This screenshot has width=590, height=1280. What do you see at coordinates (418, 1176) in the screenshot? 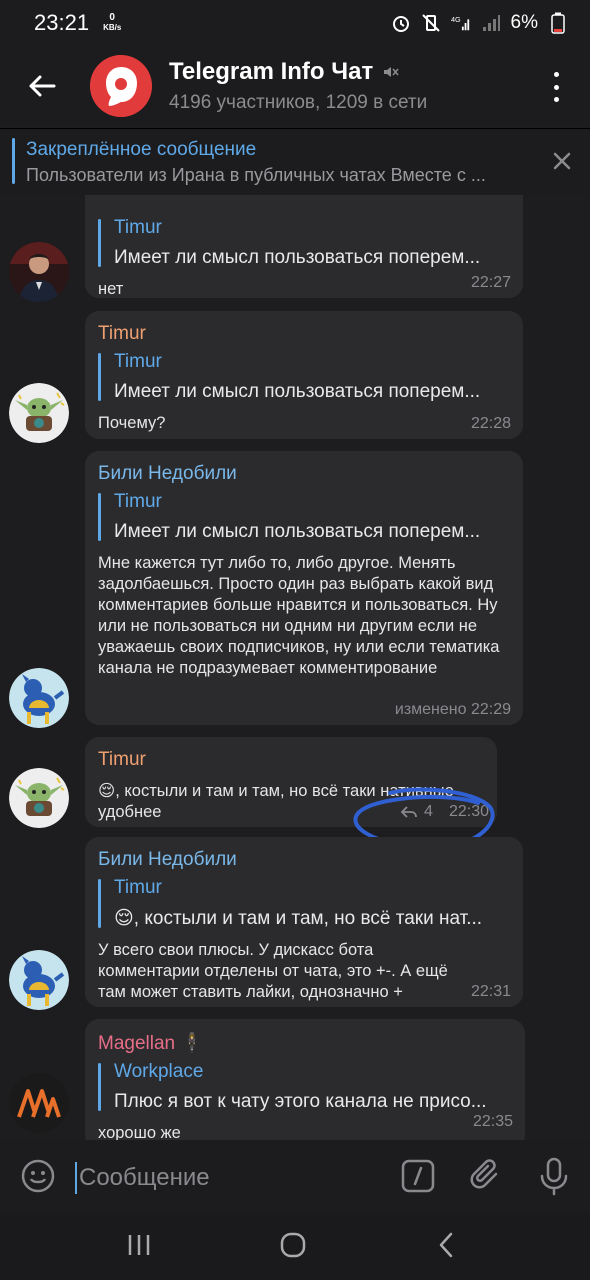
I see `bot-command-icon` at bounding box center [418, 1176].